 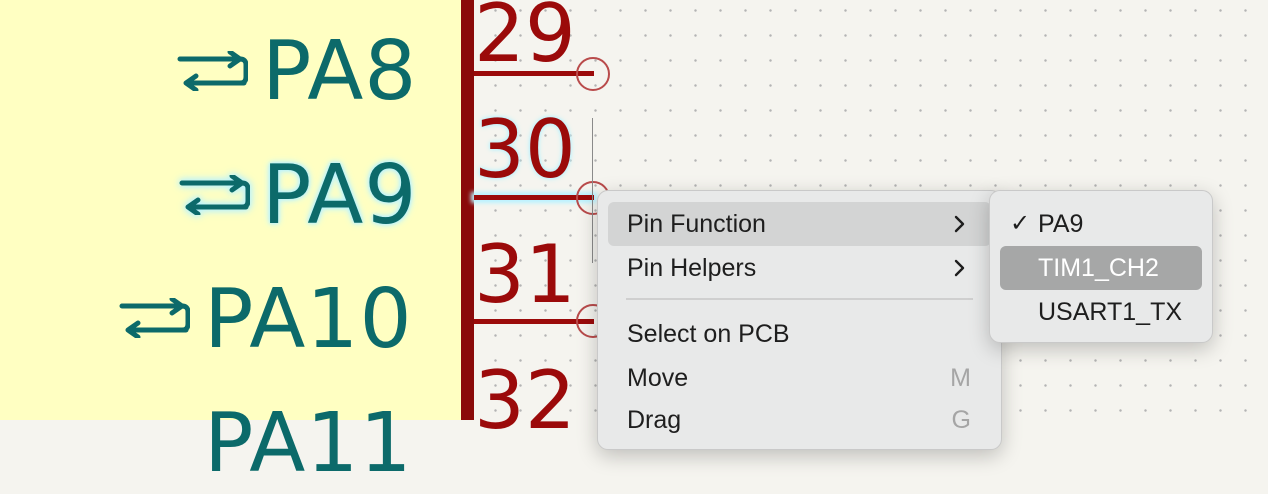 What do you see at coordinates (799, 420) in the screenshot?
I see `menu-item-drag: Drag G` at bounding box center [799, 420].